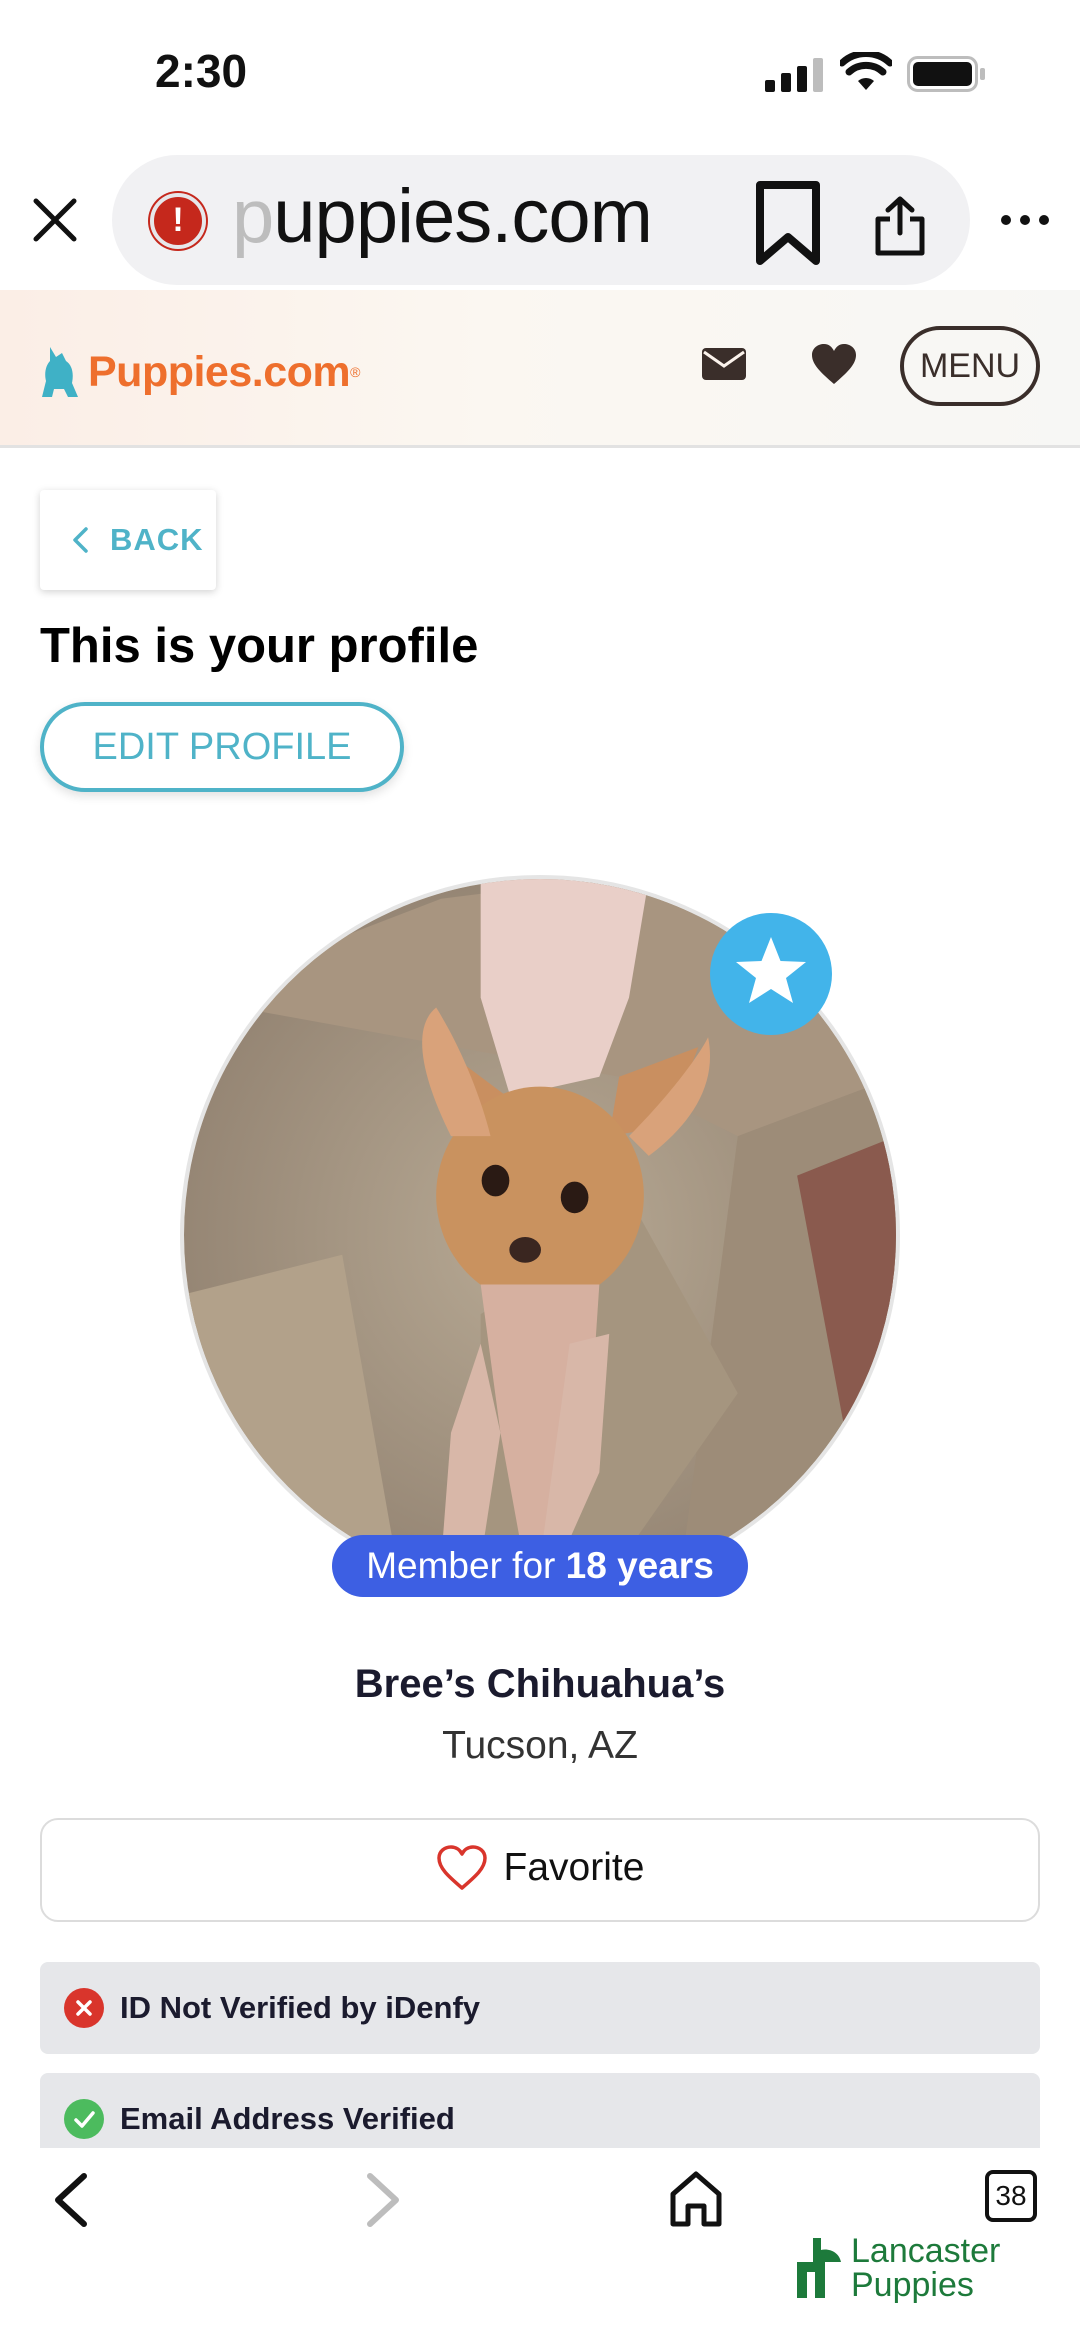  What do you see at coordinates (1011, 2196) in the screenshot?
I see `tabs-count-button: 38` at bounding box center [1011, 2196].